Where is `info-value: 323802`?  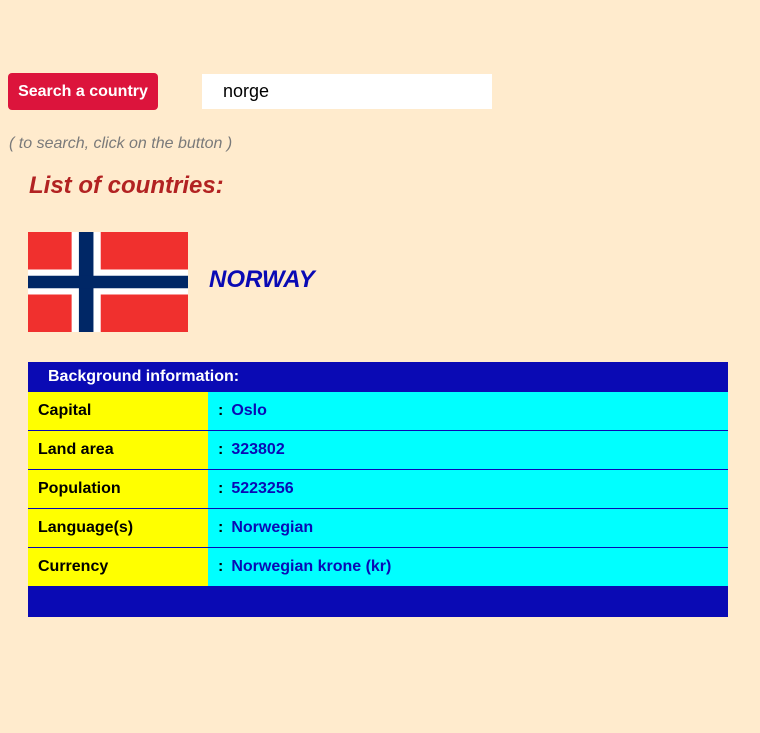 info-value: 323802 is located at coordinates (258, 449).